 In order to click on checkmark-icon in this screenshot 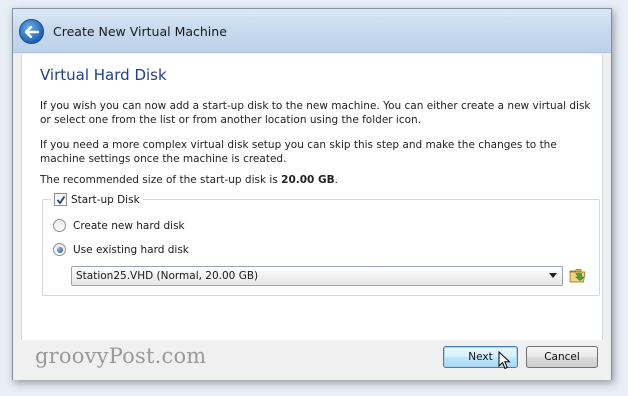, I will do `click(60, 199)`.